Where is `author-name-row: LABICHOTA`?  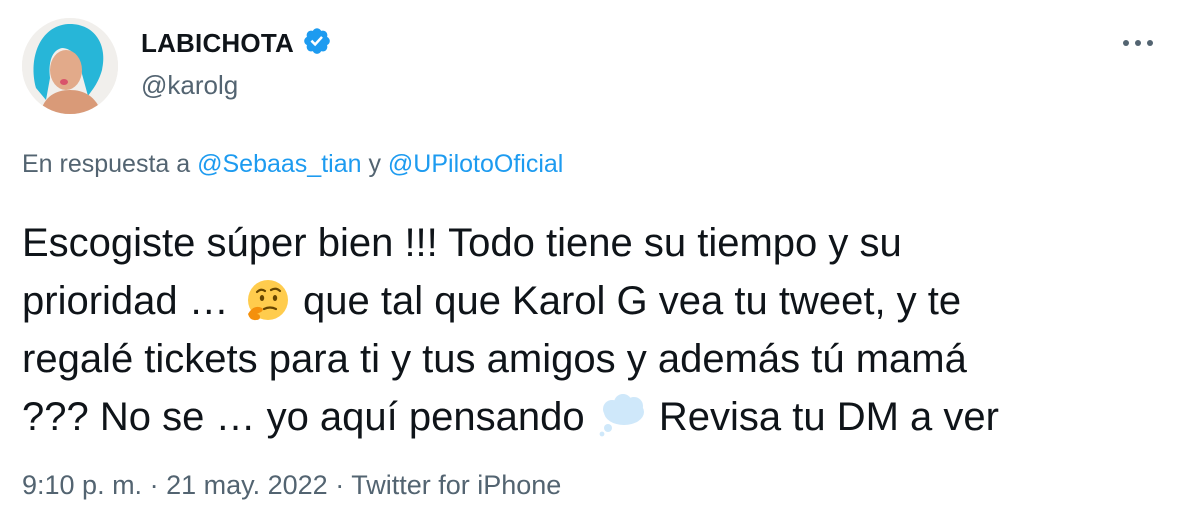
author-name-row: LABICHOTA is located at coordinates (236, 43).